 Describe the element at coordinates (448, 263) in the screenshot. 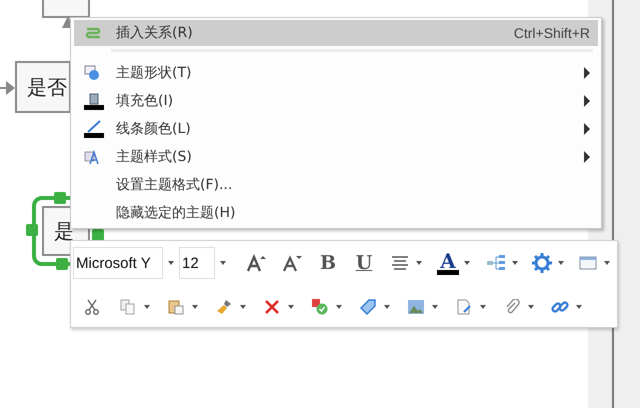

I see `font-color-button: A` at that location.